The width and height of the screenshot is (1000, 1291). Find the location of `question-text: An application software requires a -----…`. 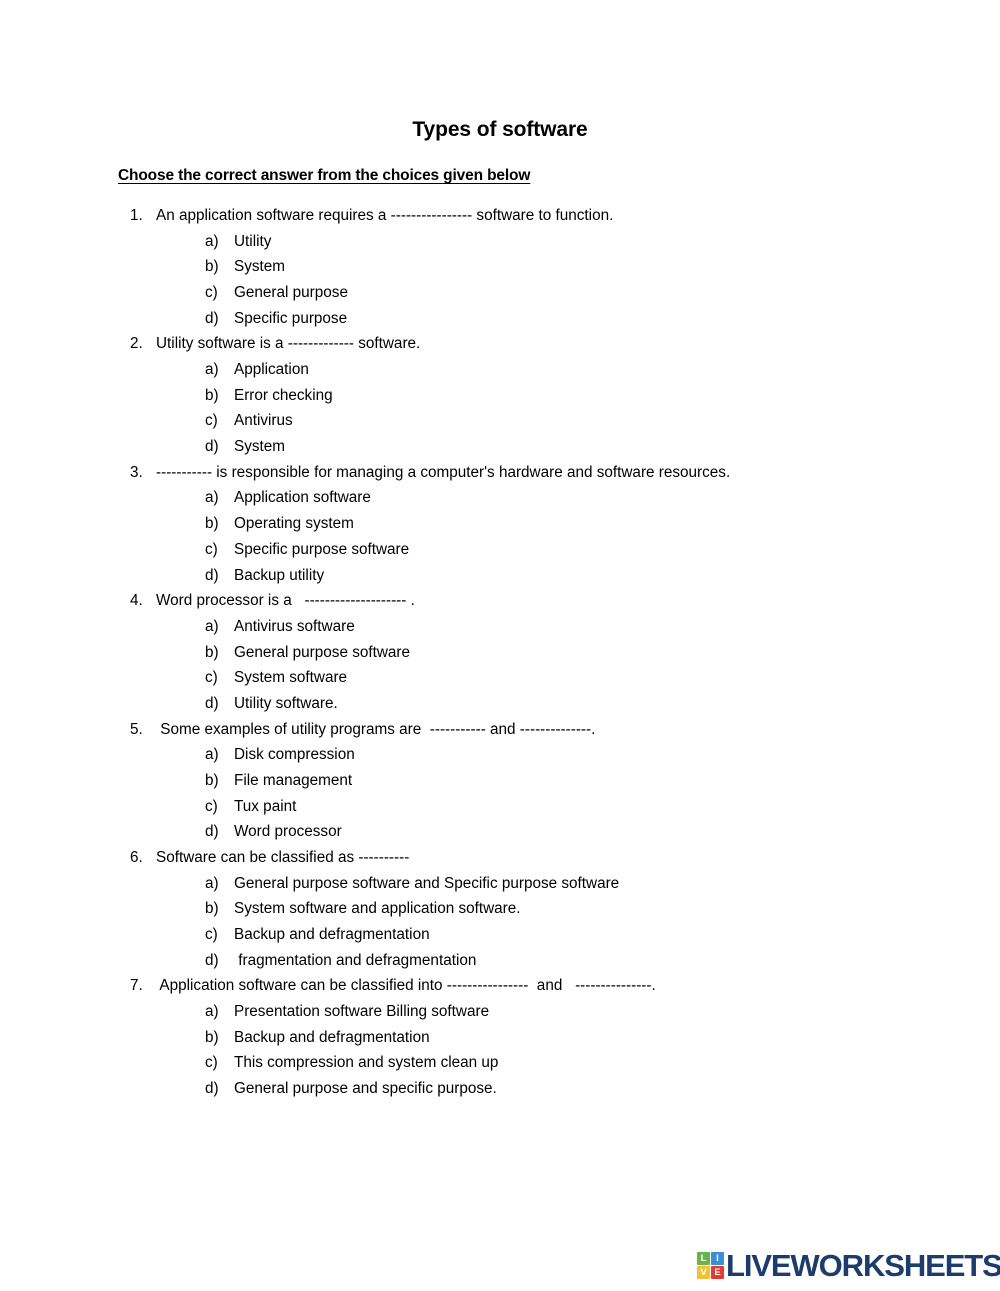

question-text: An application software requires a -----… is located at coordinates (385, 215).